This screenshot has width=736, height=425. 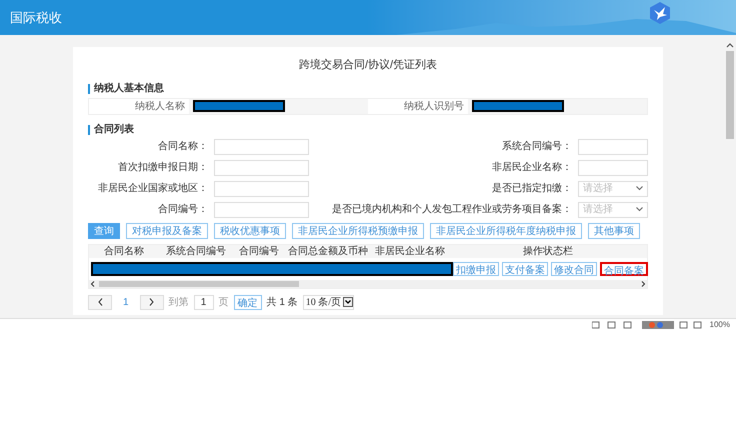 What do you see at coordinates (182, 147) in the screenshot?
I see `filter-label: 合同名称：` at bounding box center [182, 147].